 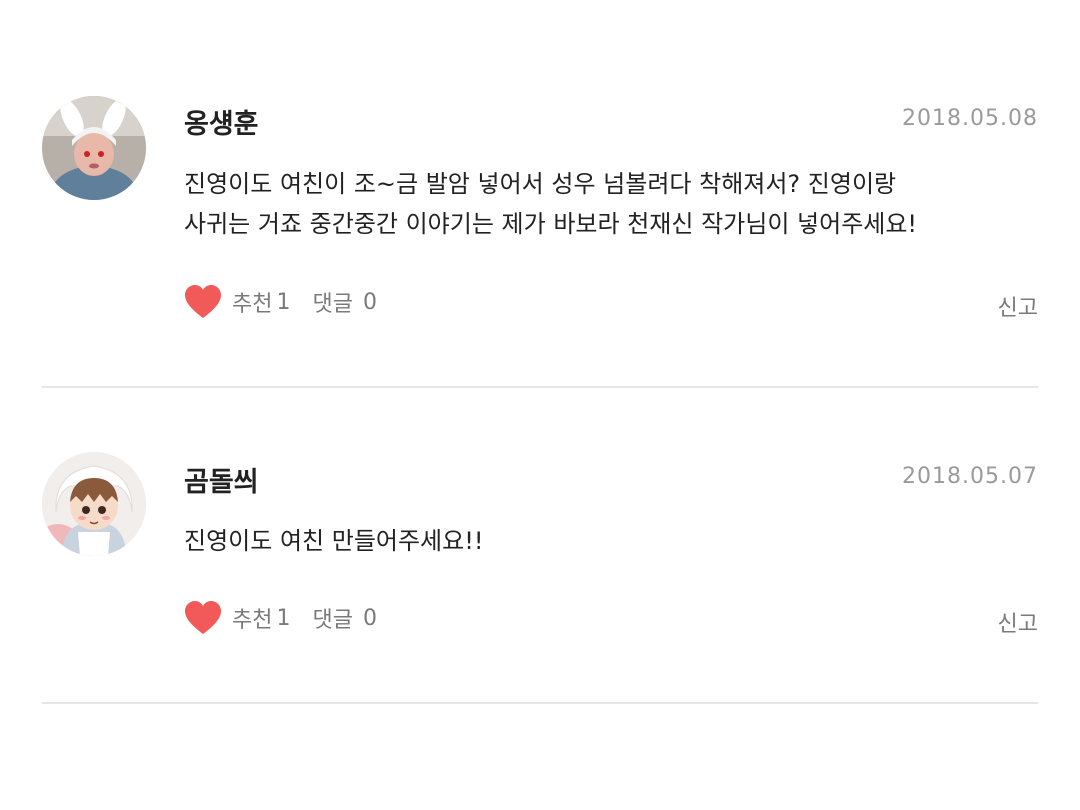 I want to click on comment-author: 곰돌씌, so click(x=221, y=479).